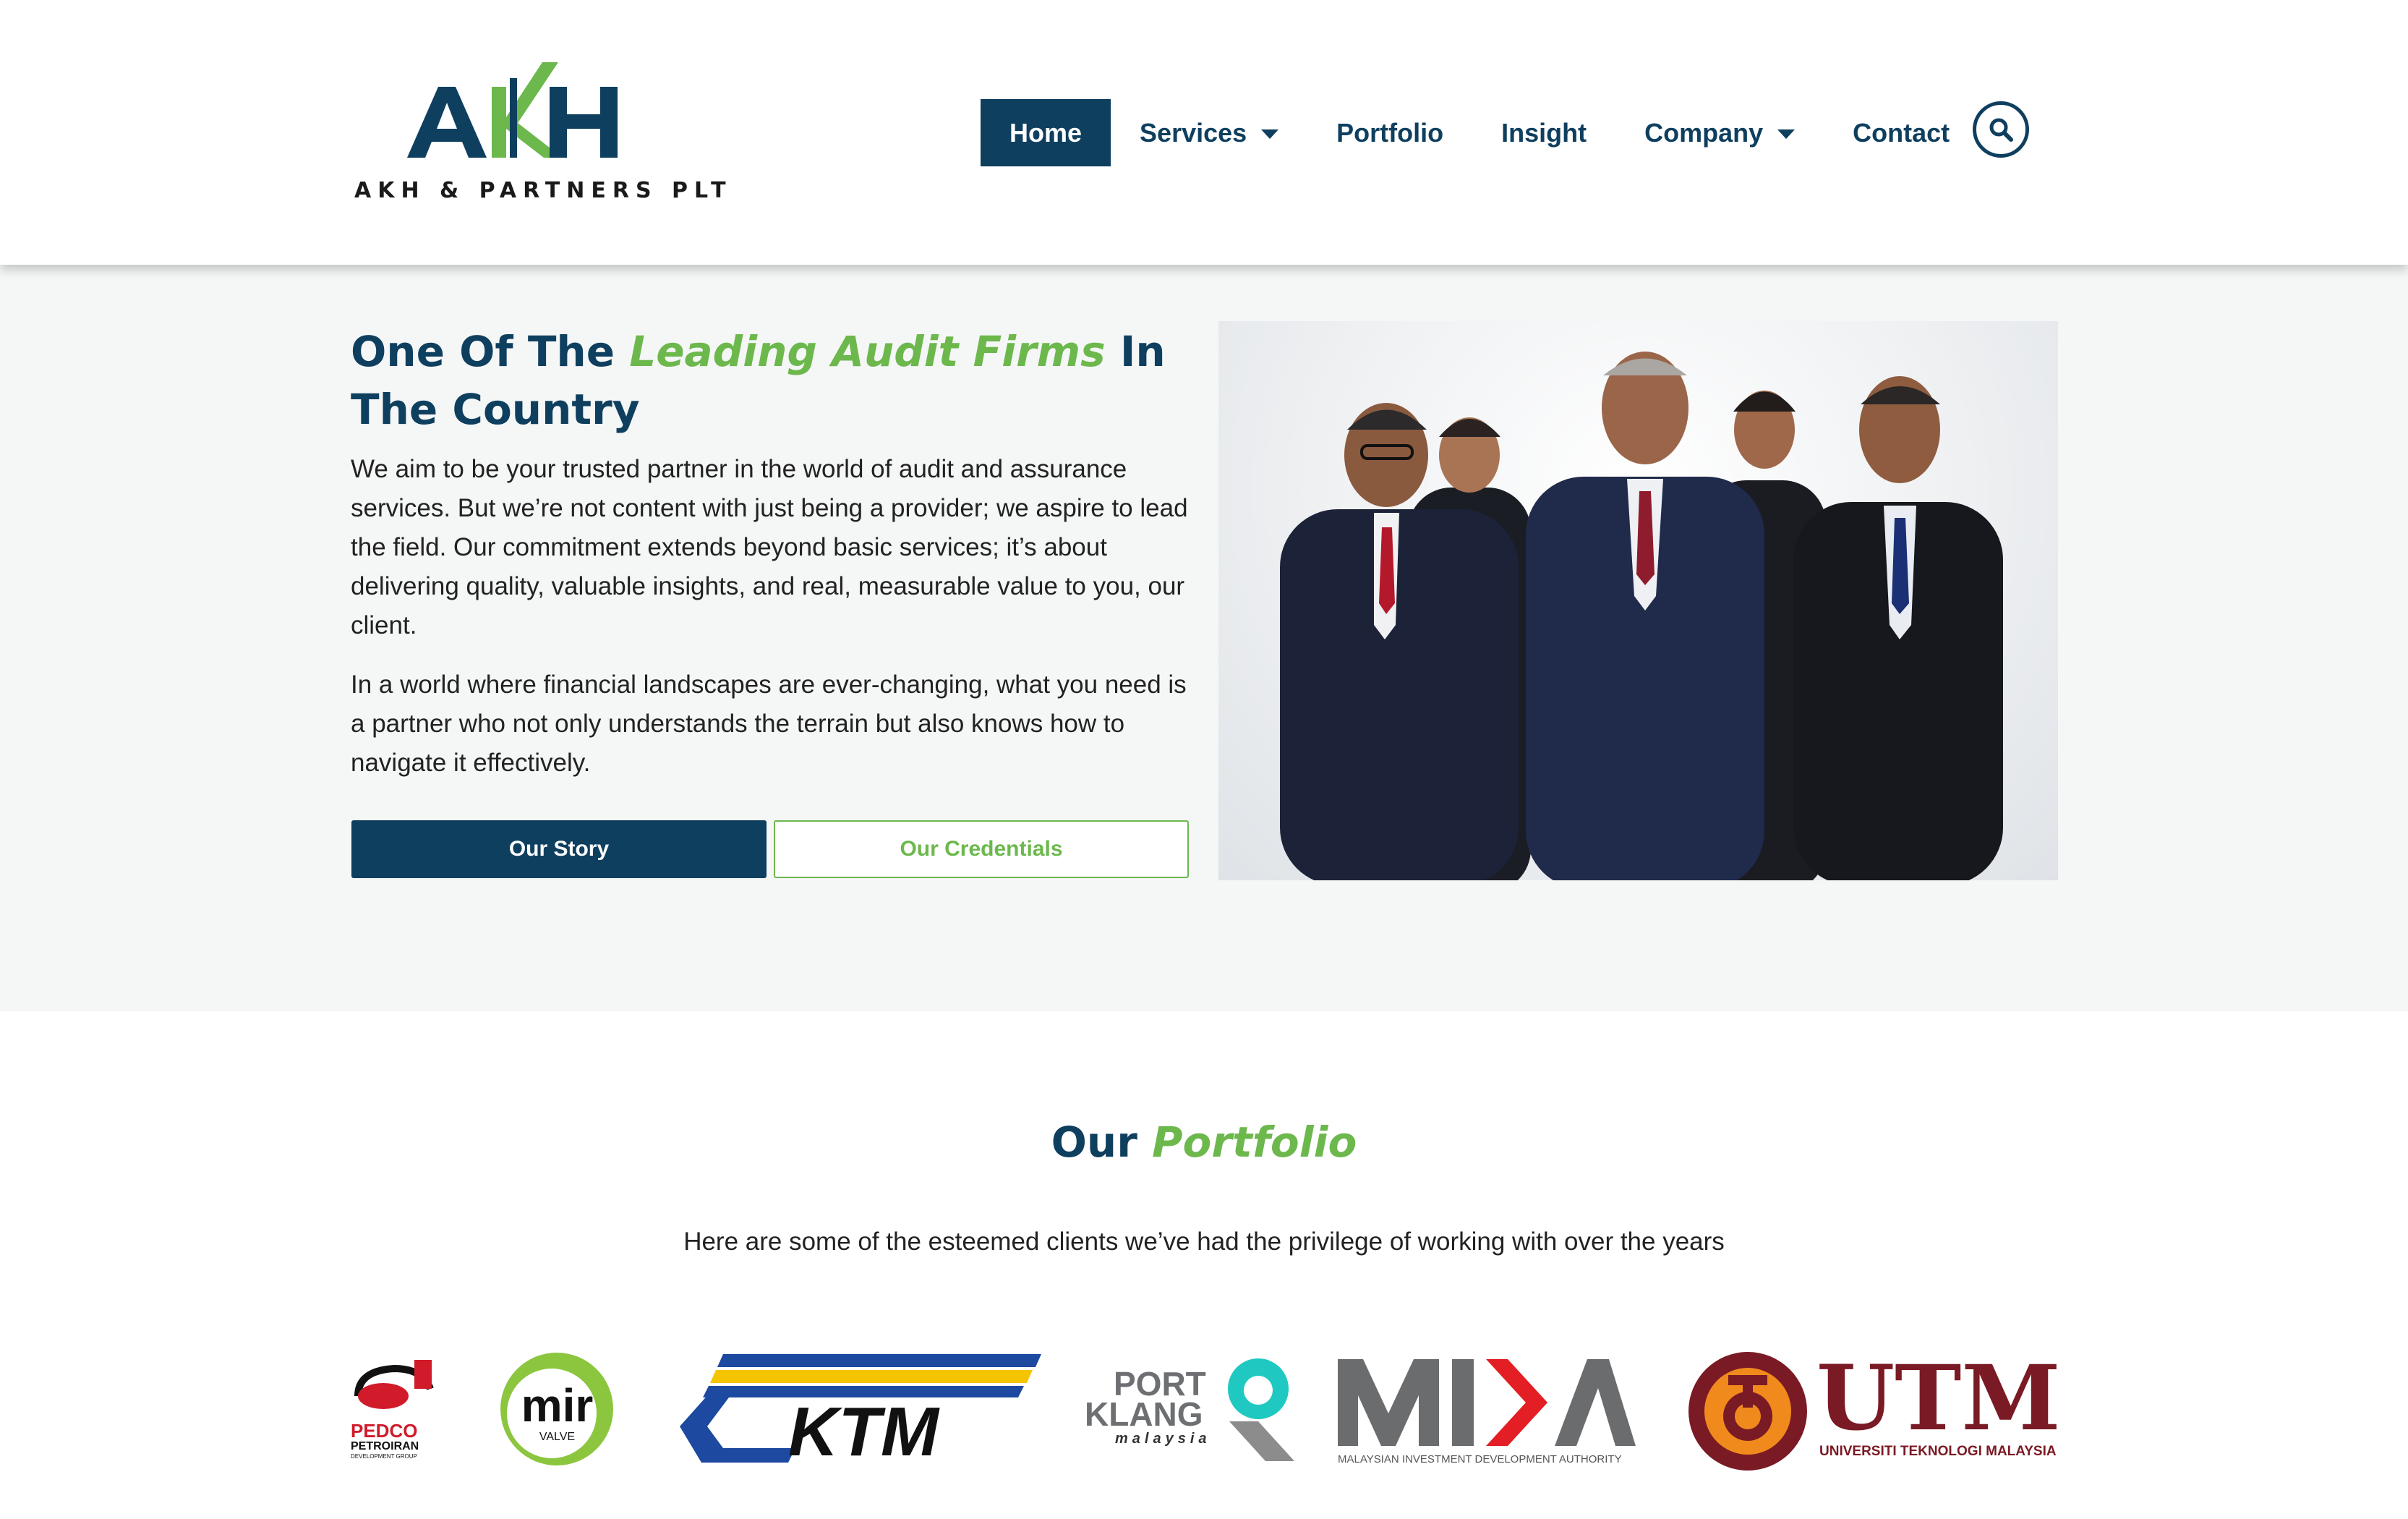 This screenshot has height=1519, width=2408. Describe the element at coordinates (557, 1437) in the screenshot. I see `mir-sub: VALVE` at that location.